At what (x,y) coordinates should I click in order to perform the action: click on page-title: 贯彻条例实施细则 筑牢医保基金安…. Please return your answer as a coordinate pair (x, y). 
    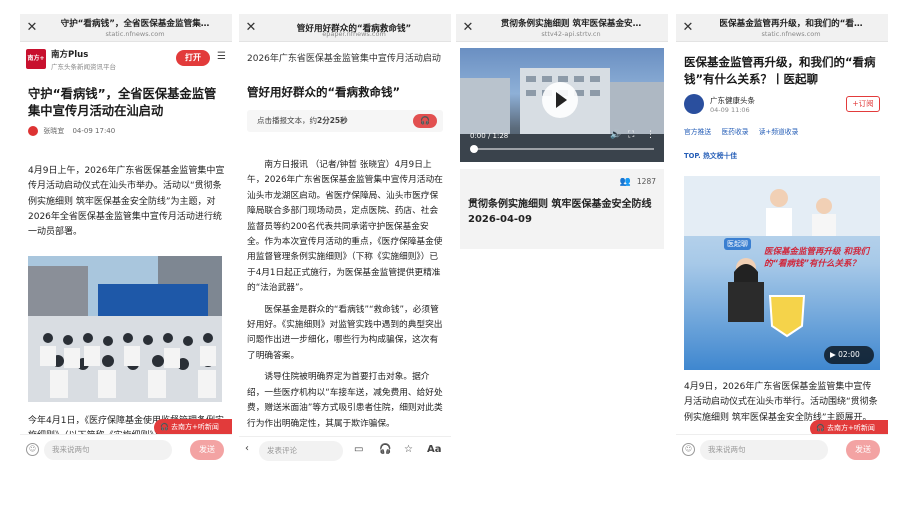
    Looking at the image, I should click on (571, 24).